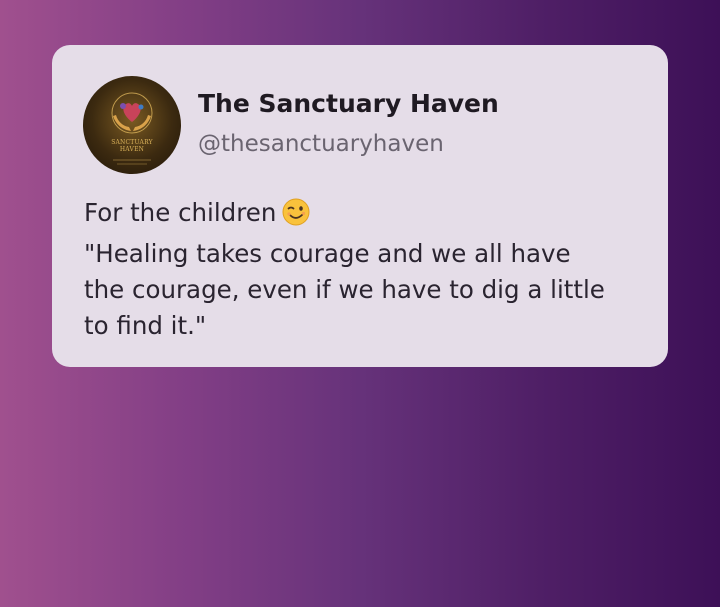 Image resolution: width=720 pixels, height=607 pixels. I want to click on post-line-4: to find it.", so click(145, 325).